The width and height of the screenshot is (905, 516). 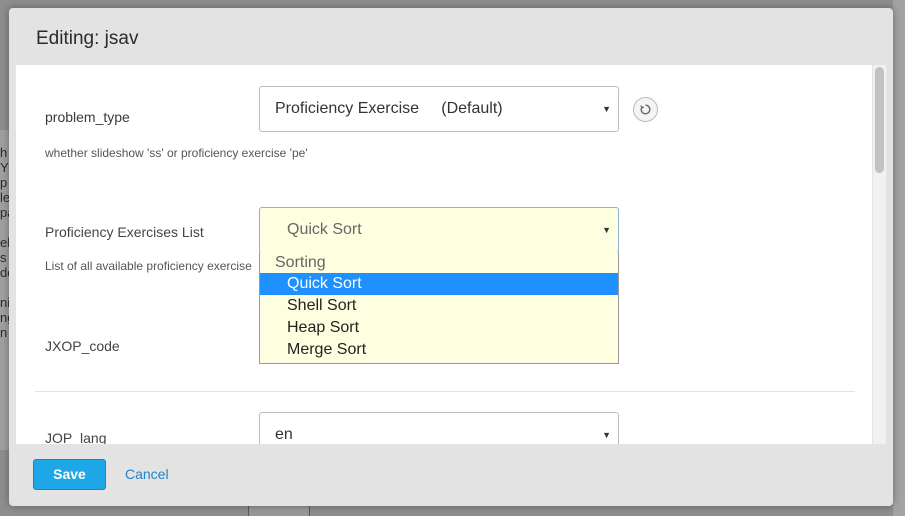 What do you see at coordinates (300, 262) in the screenshot?
I see `dropdown-group-label: Sorting` at bounding box center [300, 262].